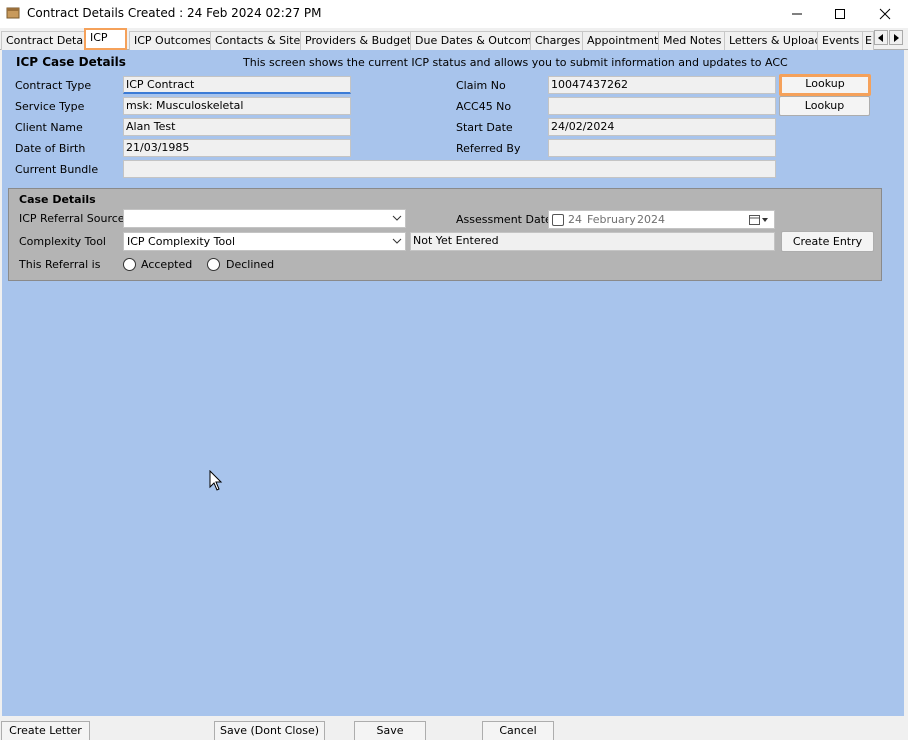 This screenshot has width=908, height=740. What do you see at coordinates (62, 241) in the screenshot?
I see `complexity-tool-label: Complexity Tool` at bounding box center [62, 241].